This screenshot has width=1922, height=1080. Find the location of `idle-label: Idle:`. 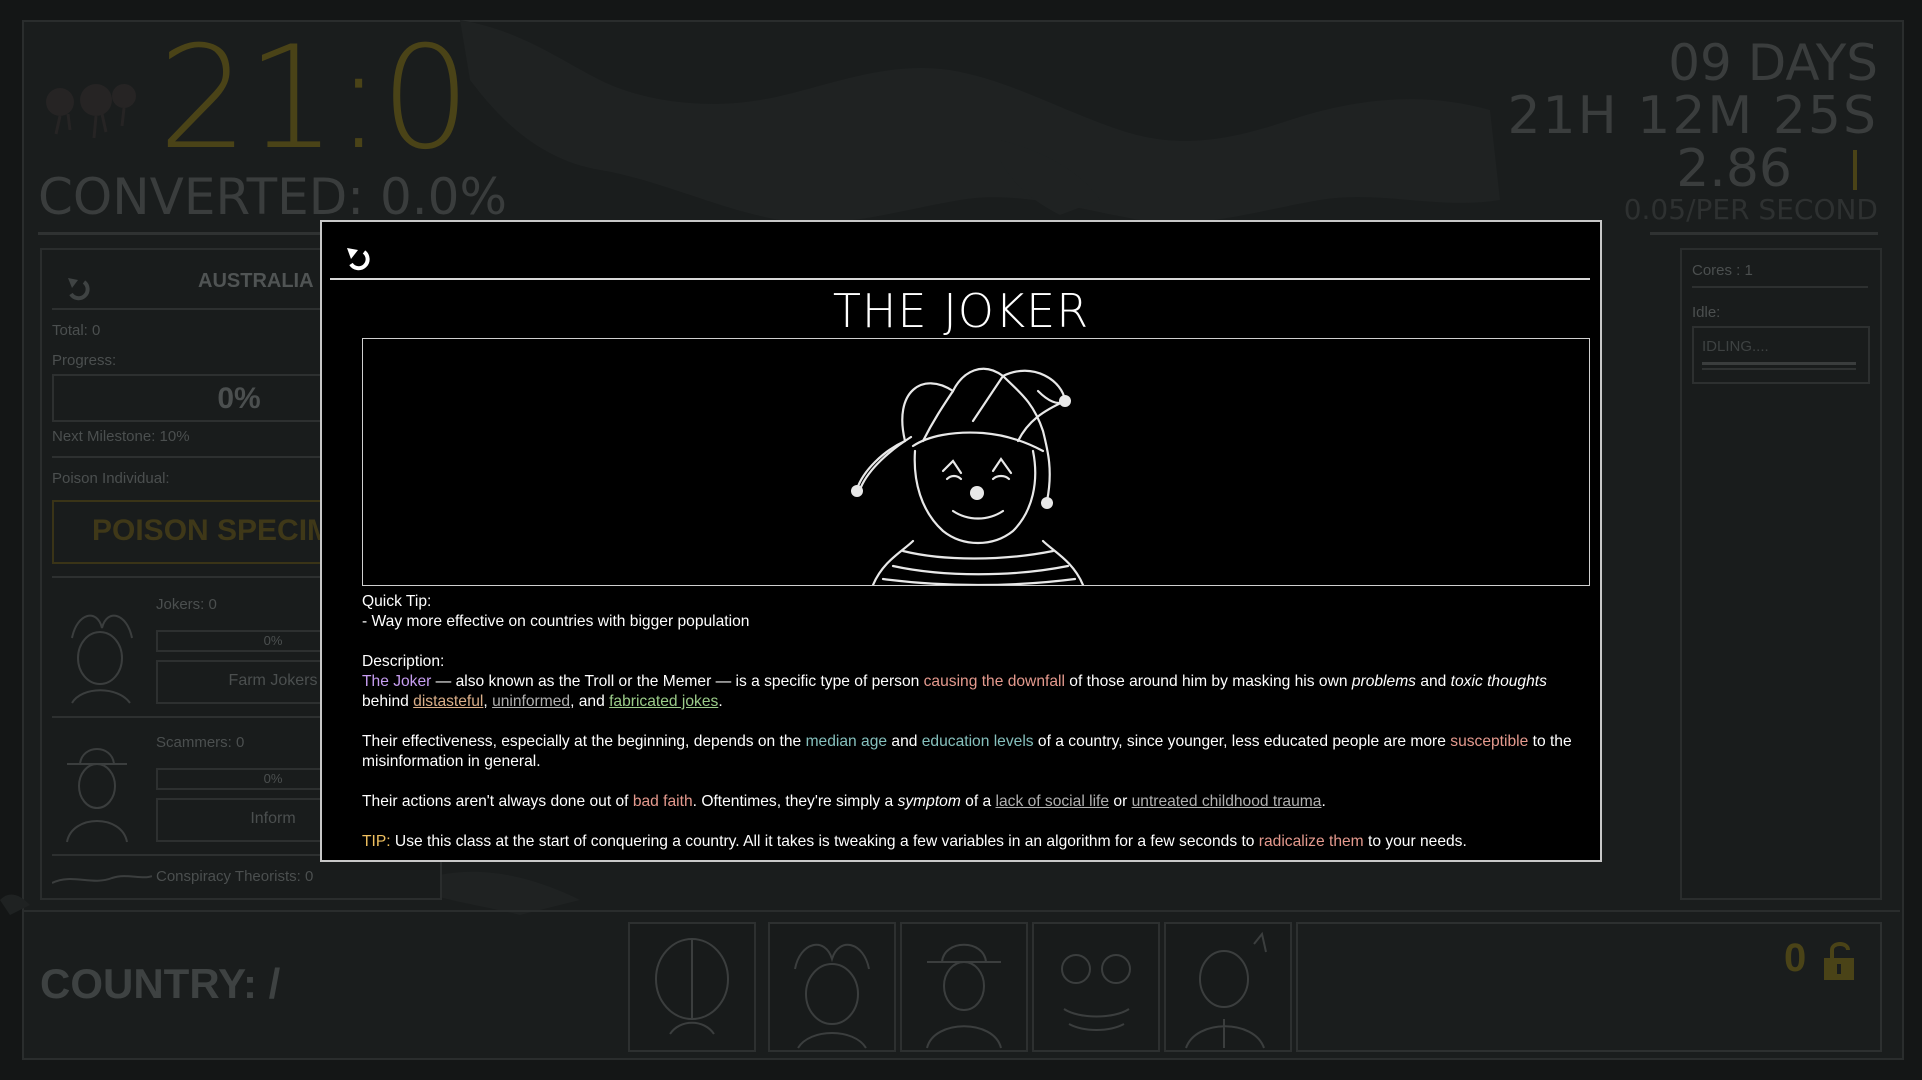

idle-label: Idle: is located at coordinates (1706, 312).